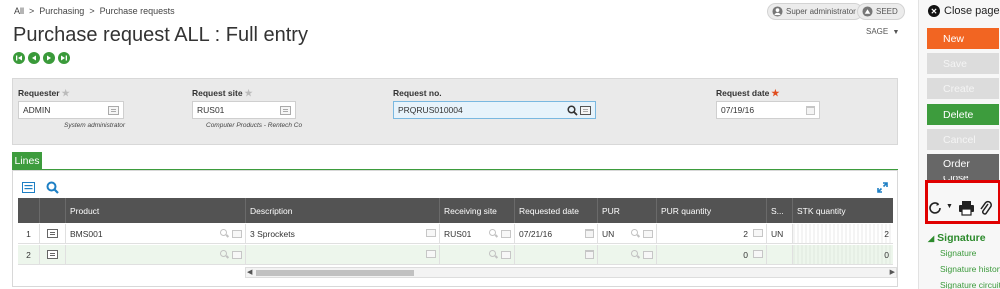 The height and width of the screenshot is (289, 1000). Describe the element at coordinates (777, 11) in the screenshot. I see `user-icon` at that location.